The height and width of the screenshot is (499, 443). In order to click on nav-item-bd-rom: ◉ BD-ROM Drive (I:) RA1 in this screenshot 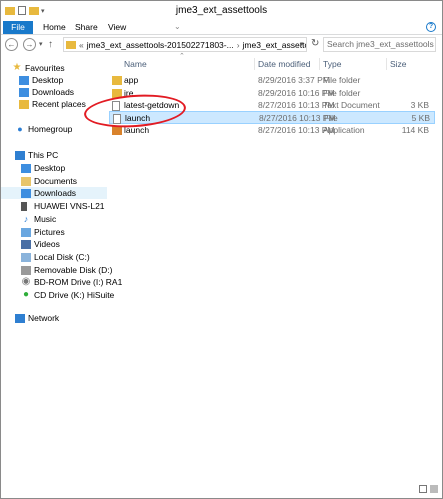, I will do `click(72, 282)`.